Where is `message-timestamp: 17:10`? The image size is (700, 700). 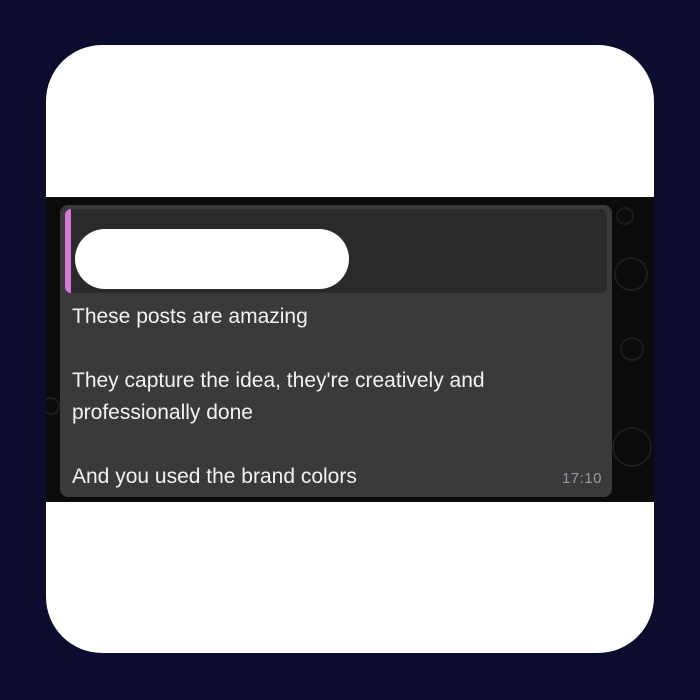 message-timestamp: 17:10 is located at coordinates (581, 478).